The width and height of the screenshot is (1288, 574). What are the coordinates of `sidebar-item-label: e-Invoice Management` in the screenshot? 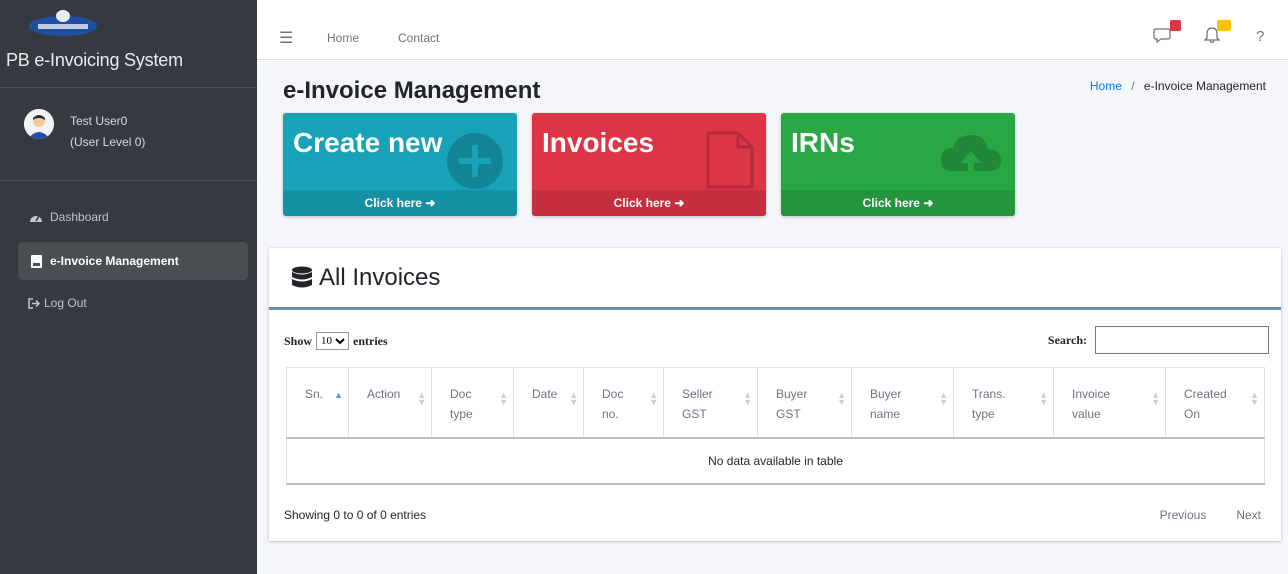 It's located at (114, 261).